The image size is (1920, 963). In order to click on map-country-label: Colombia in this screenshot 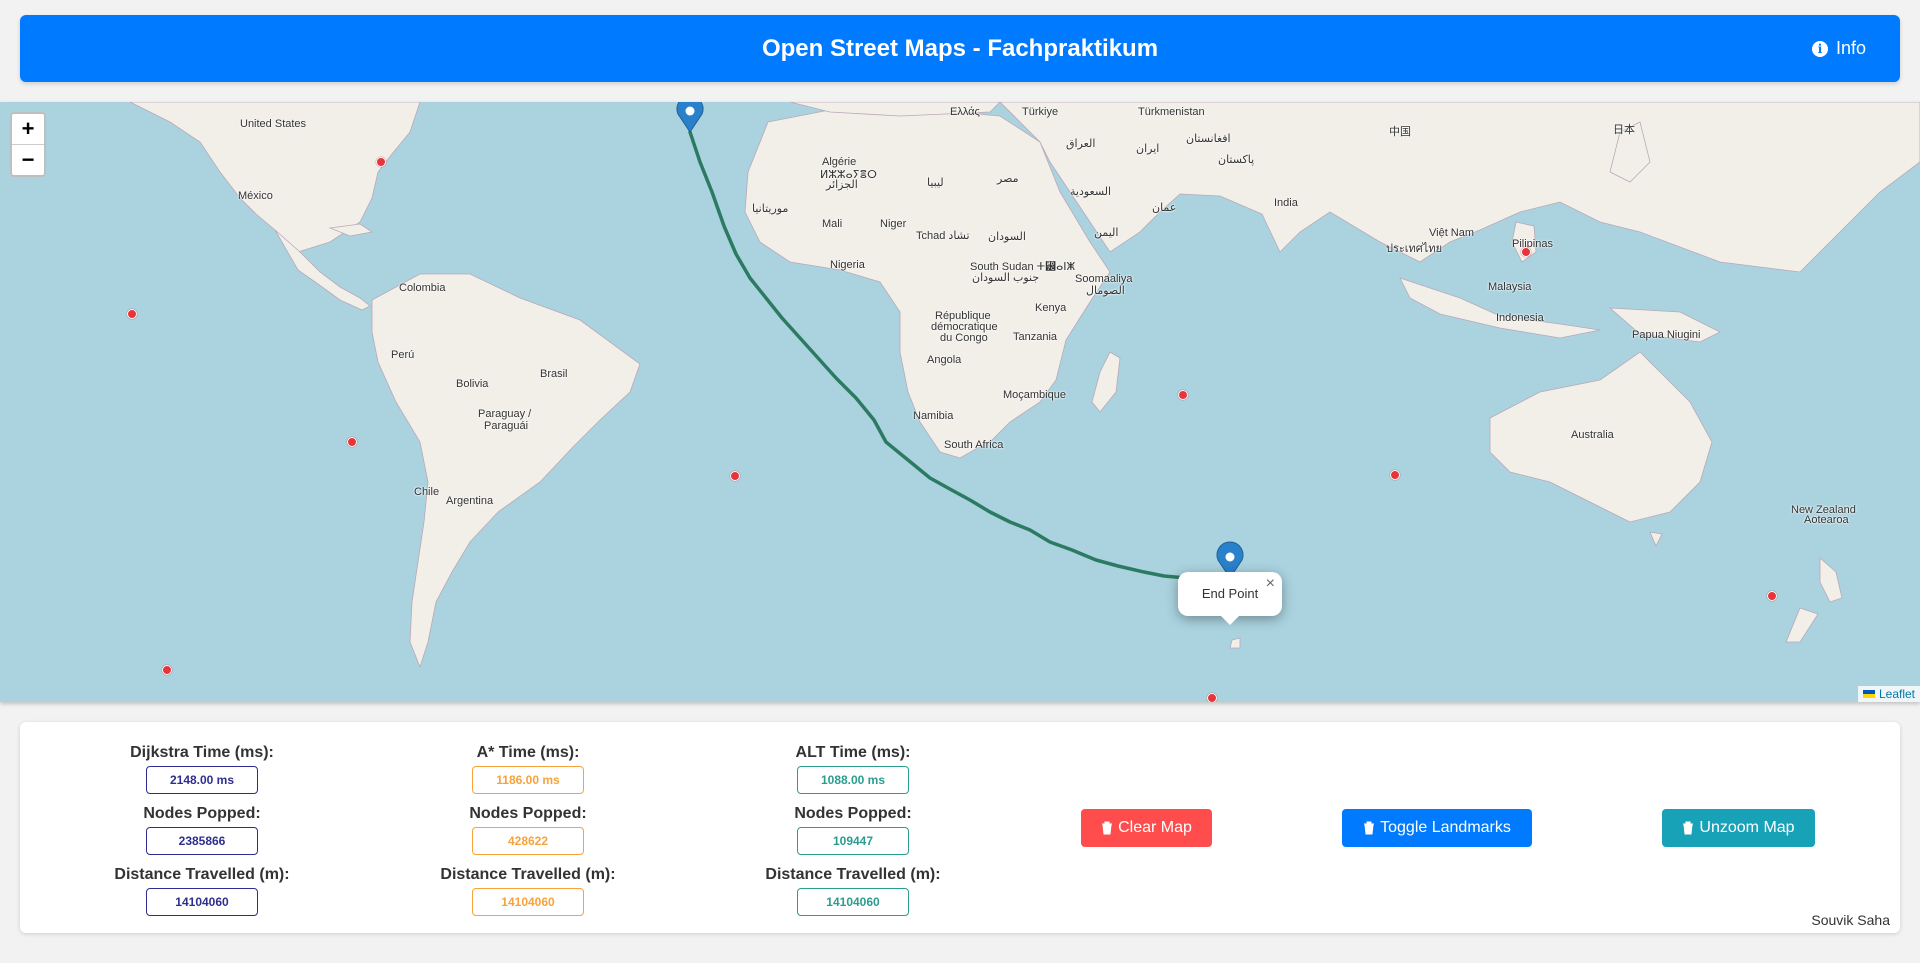, I will do `click(422, 288)`.